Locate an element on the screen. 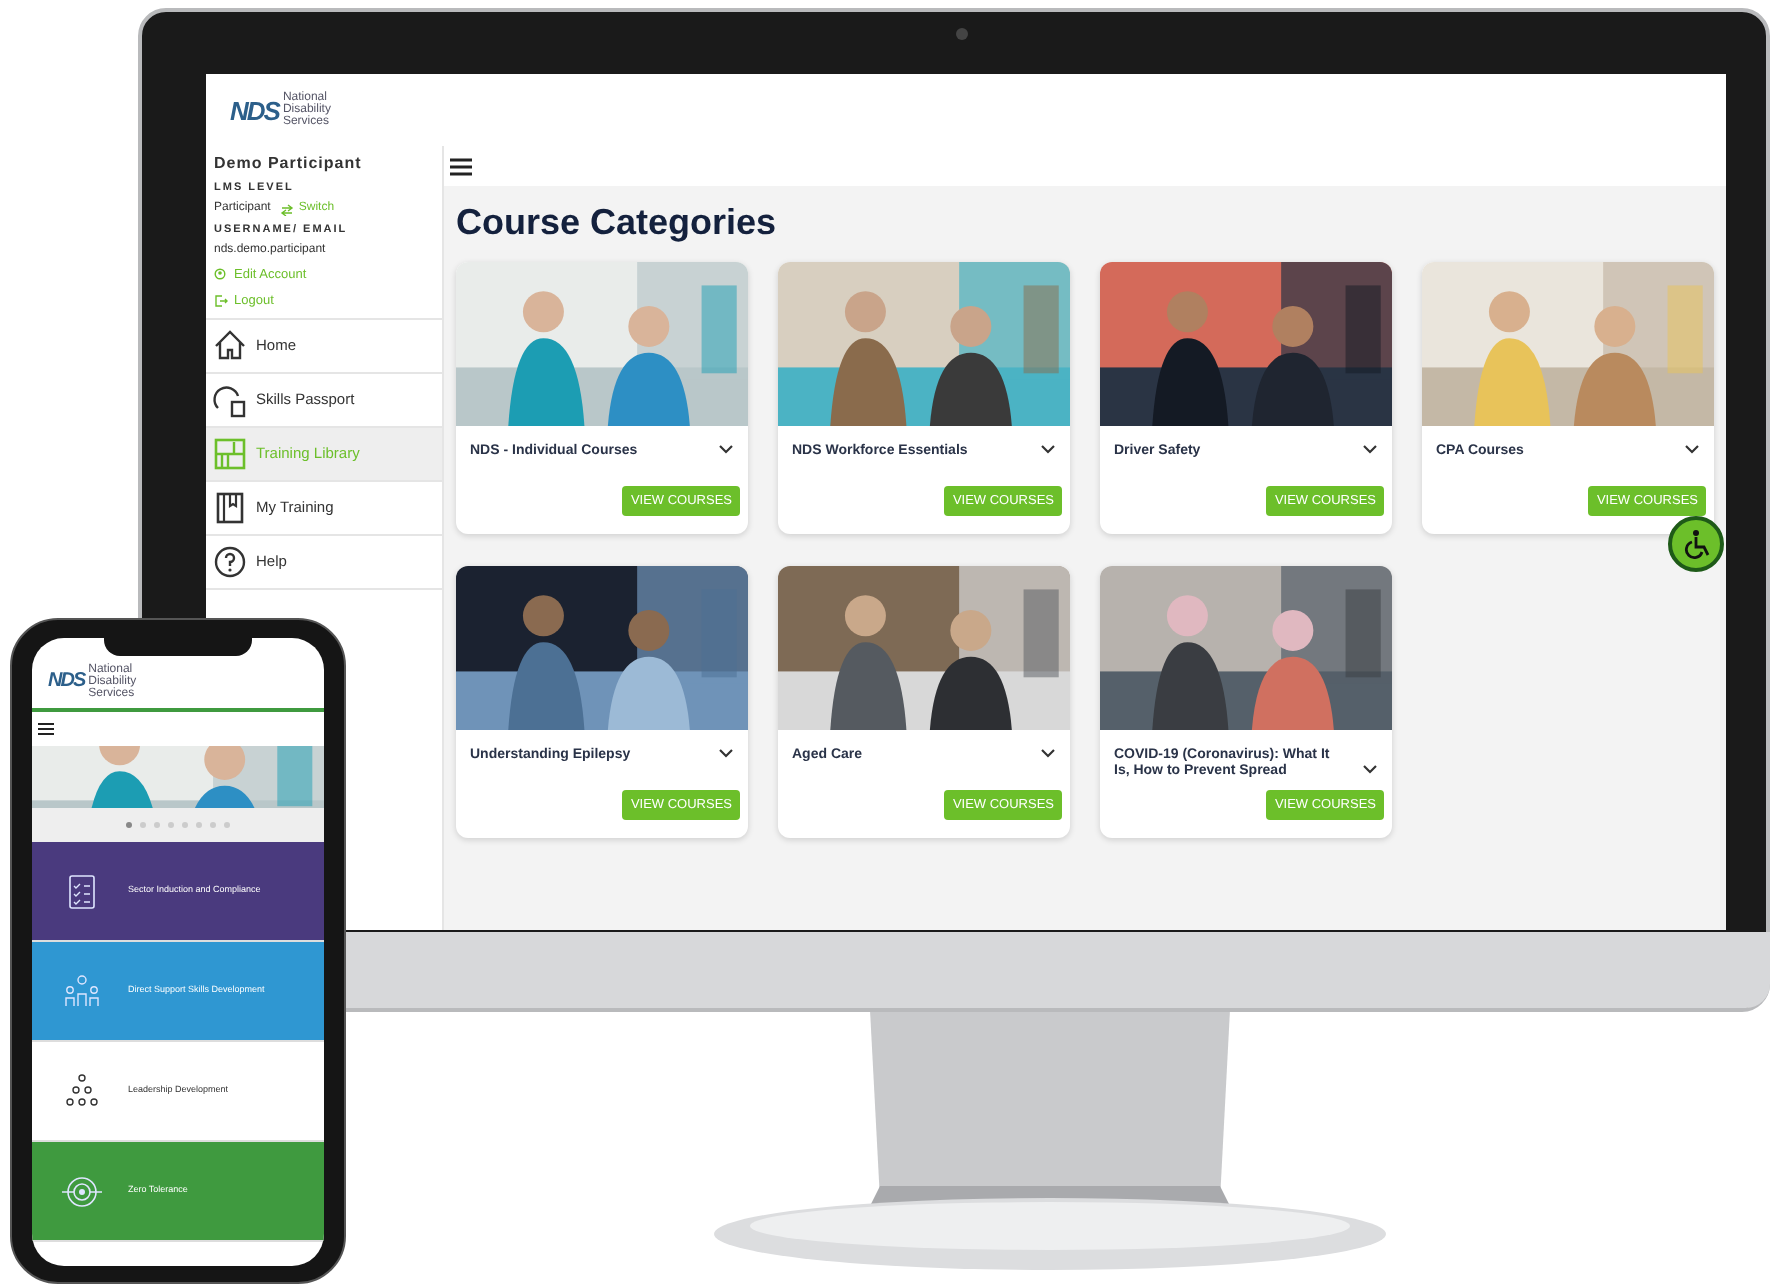 The image size is (1770, 1288). bookshelf-icon is located at coordinates (230, 454).